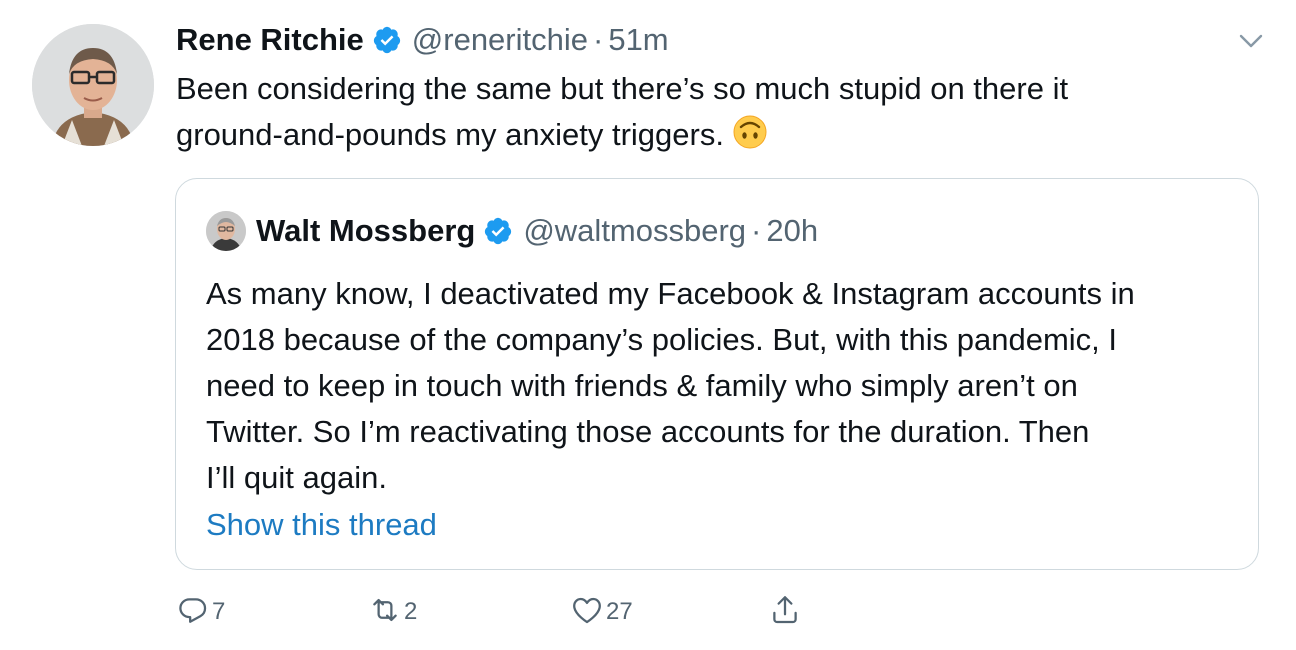 This screenshot has height=650, width=1296. I want to click on timestamp: 51m, so click(638, 40).